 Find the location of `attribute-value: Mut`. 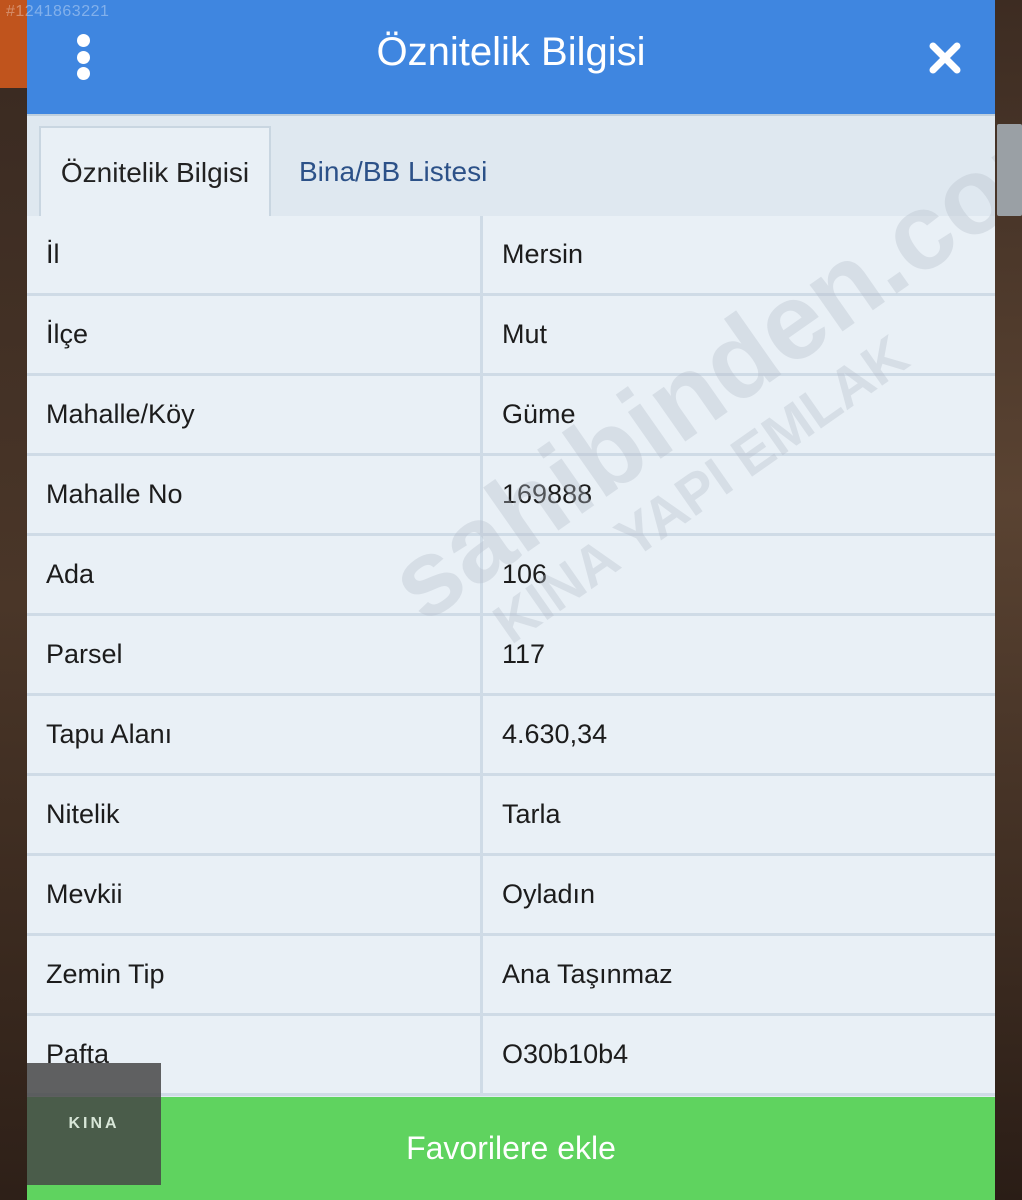

attribute-value: Mut is located at coordinates (739, 336).